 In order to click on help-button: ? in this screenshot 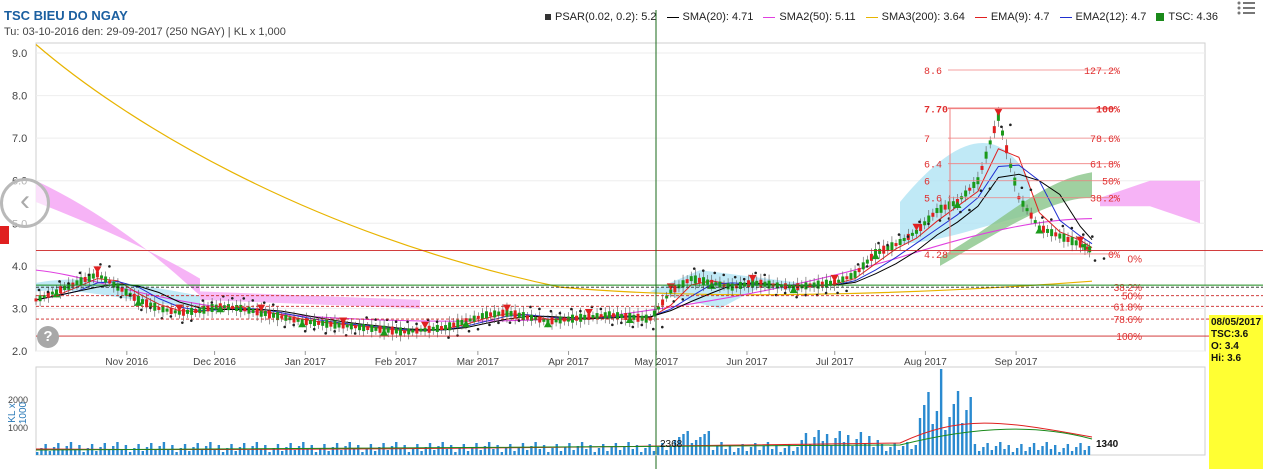, I will do `click(48, 337)`.